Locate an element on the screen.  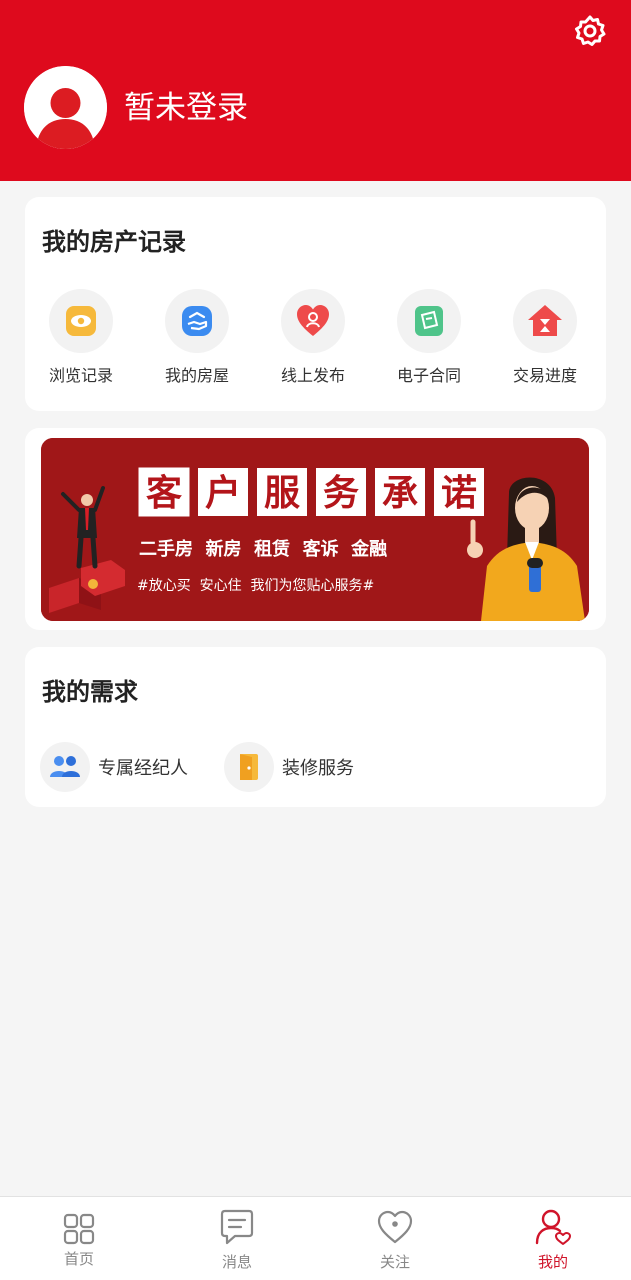
nav-label: 消息 is located at coordinates (236, 1262).